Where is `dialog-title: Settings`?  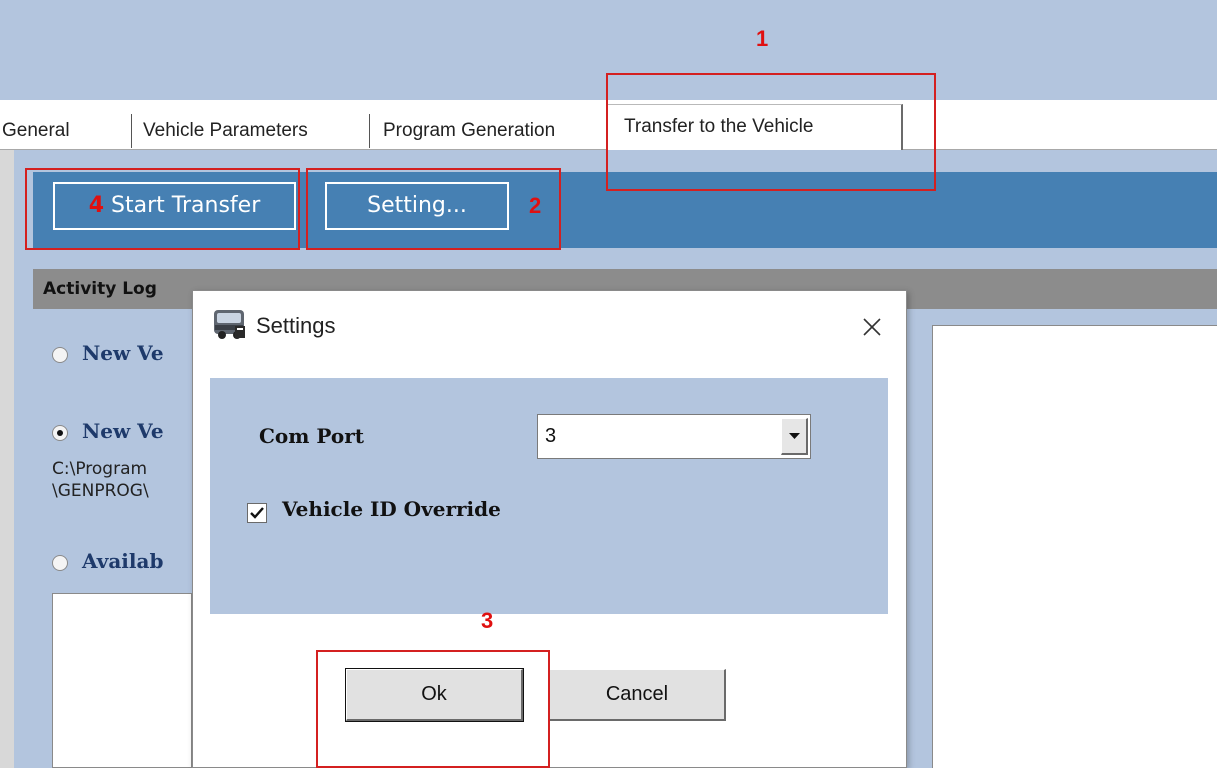 dialog-title: Settings is located at coordinates (296, 325).